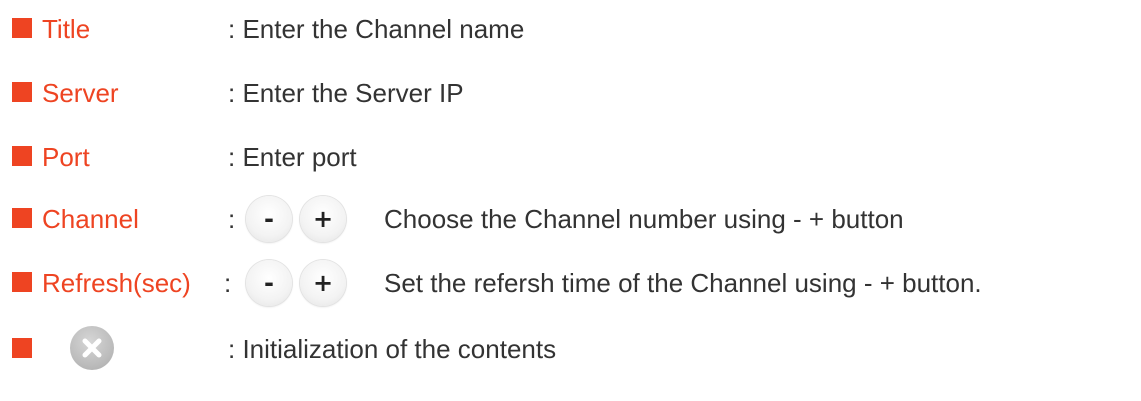 Image resolution: width=1141 pixels, height=401 pixels. What do you see at coordinates (346, 93) in the screenshot?
I see `item-description: : Enter the Server IP` at bounding box center [346, 93].